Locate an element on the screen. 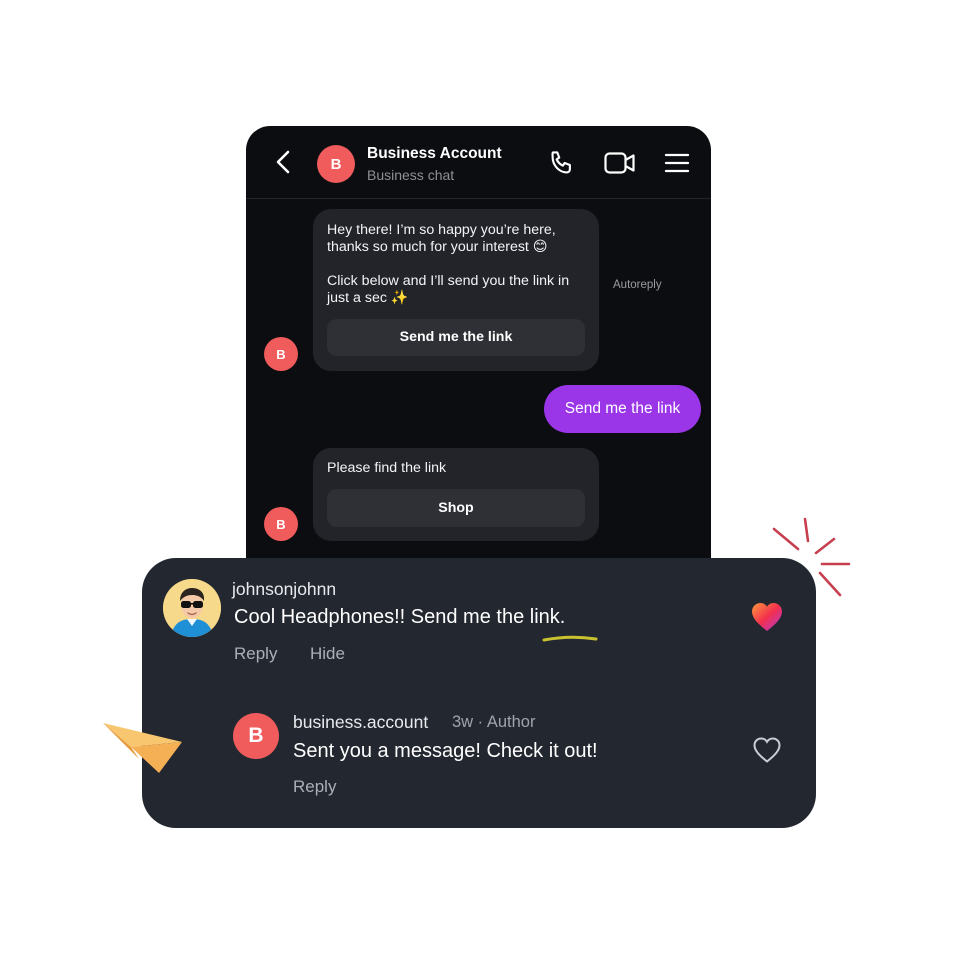  sent-message-bubble: Send me the link is located at coordinates (622, 409).